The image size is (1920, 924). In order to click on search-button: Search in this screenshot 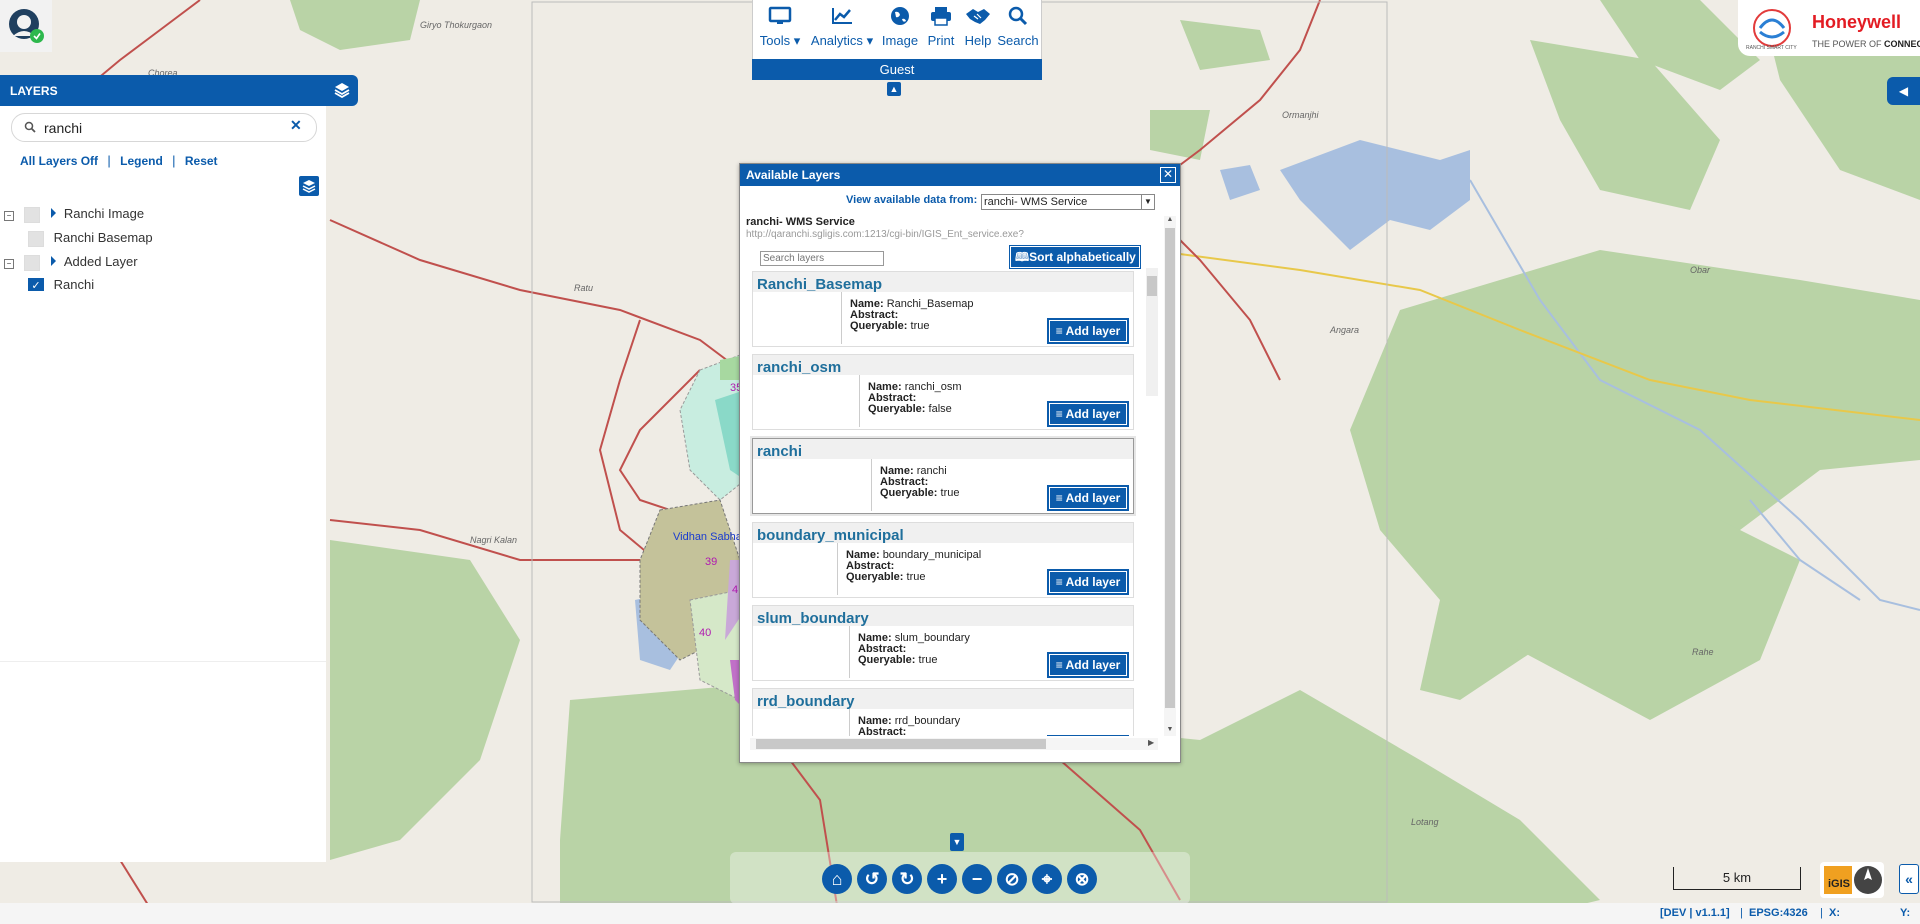, I will do `click(1018, 27)`.